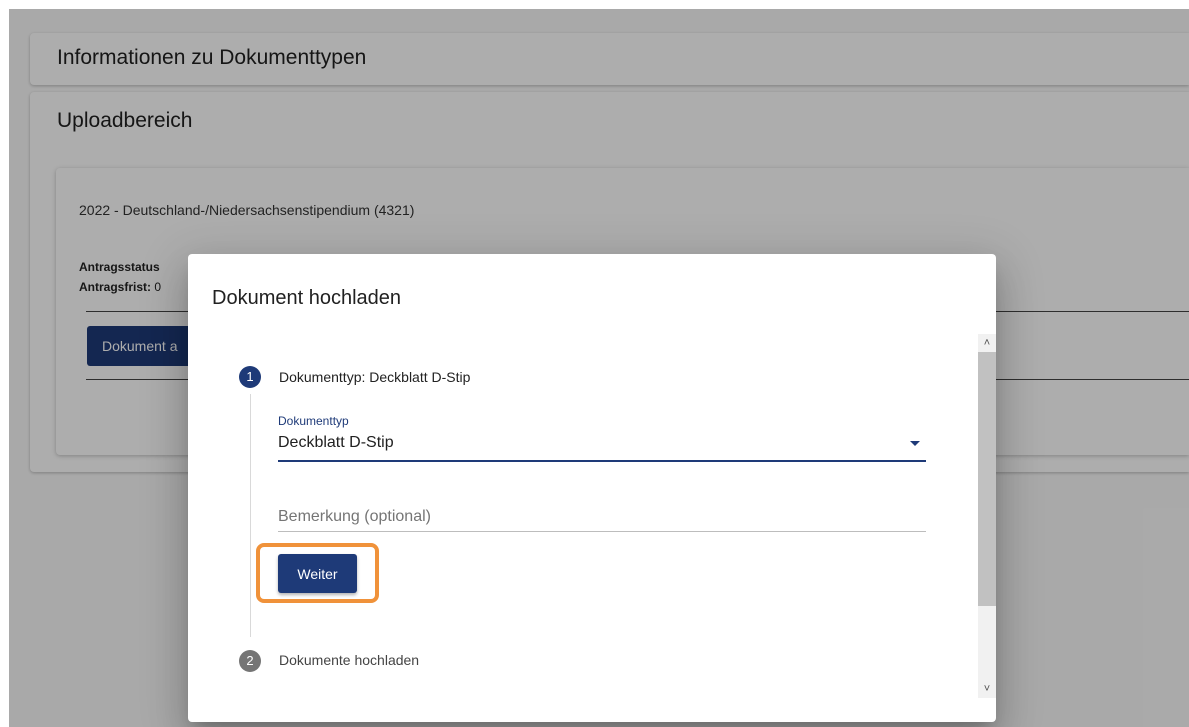 The width and height of the screenshot is (1189, 727). I want to click on window-frame-left, so click(4, 363).